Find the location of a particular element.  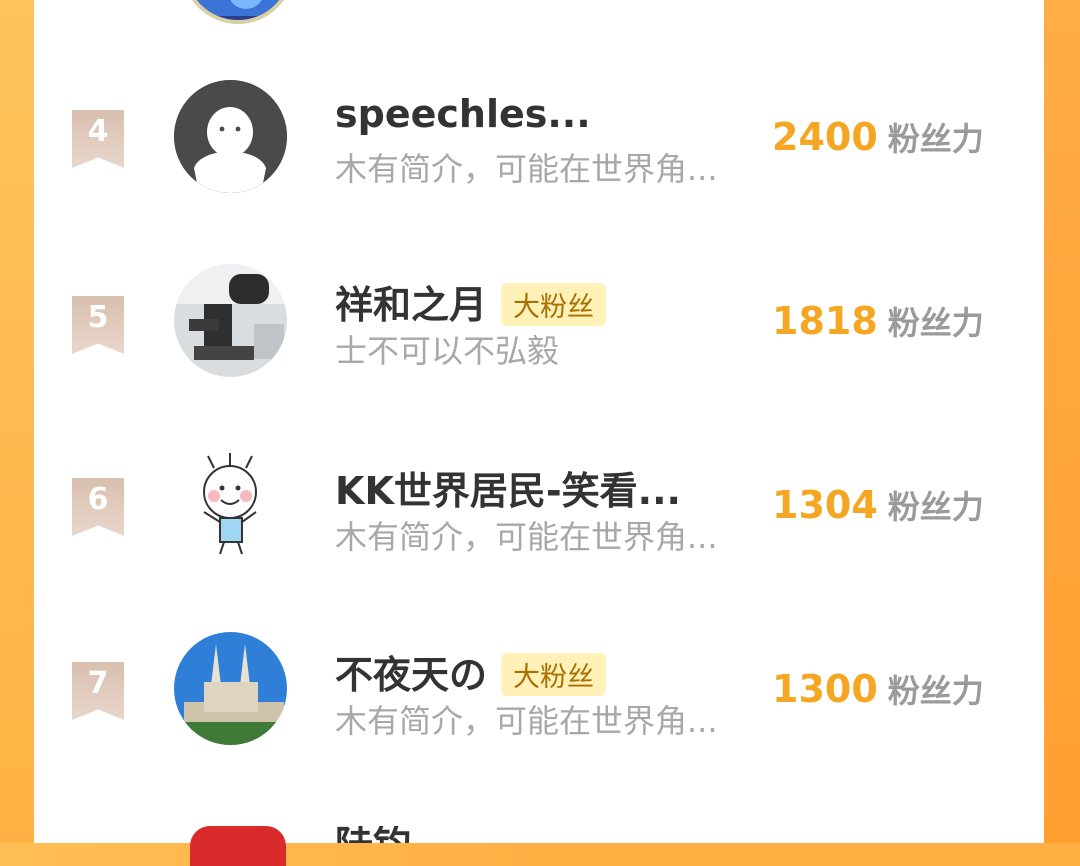

user-name: 不夜天の 大粉丝 is located at coordinates (471, 671).